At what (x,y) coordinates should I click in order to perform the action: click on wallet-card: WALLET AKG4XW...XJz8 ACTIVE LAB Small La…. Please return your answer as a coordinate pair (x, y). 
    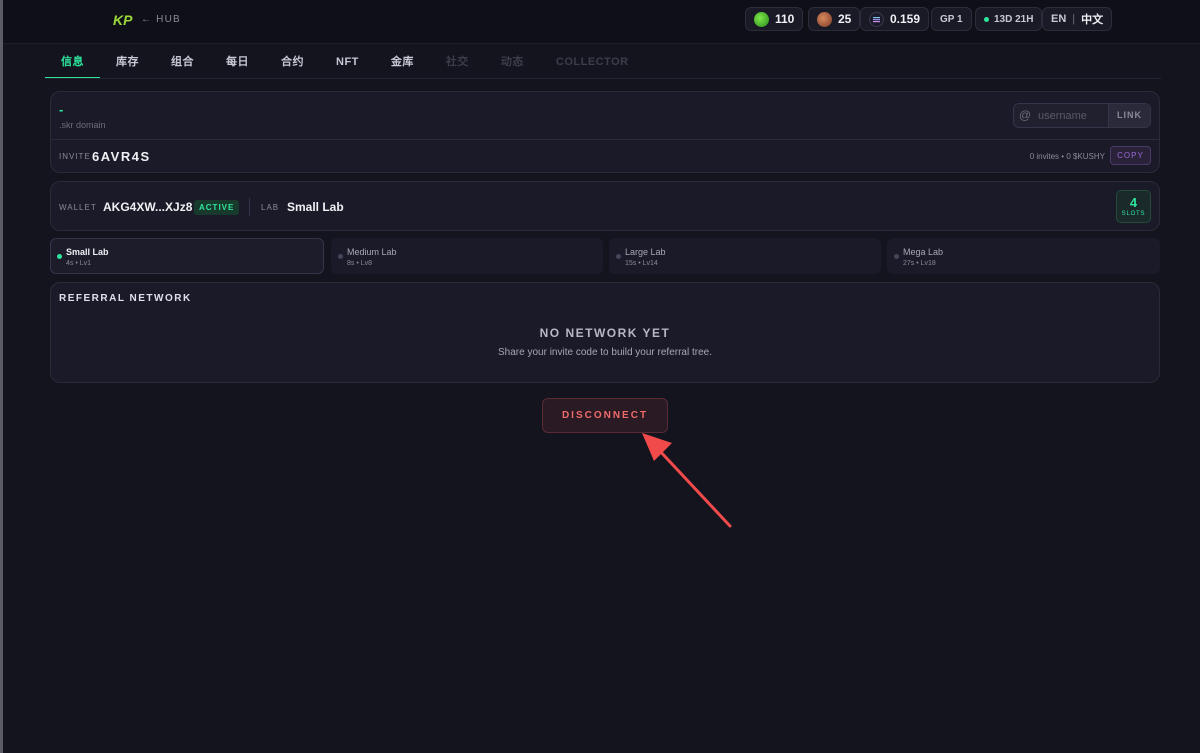
    Looking at the image, I should click on (605, 206).